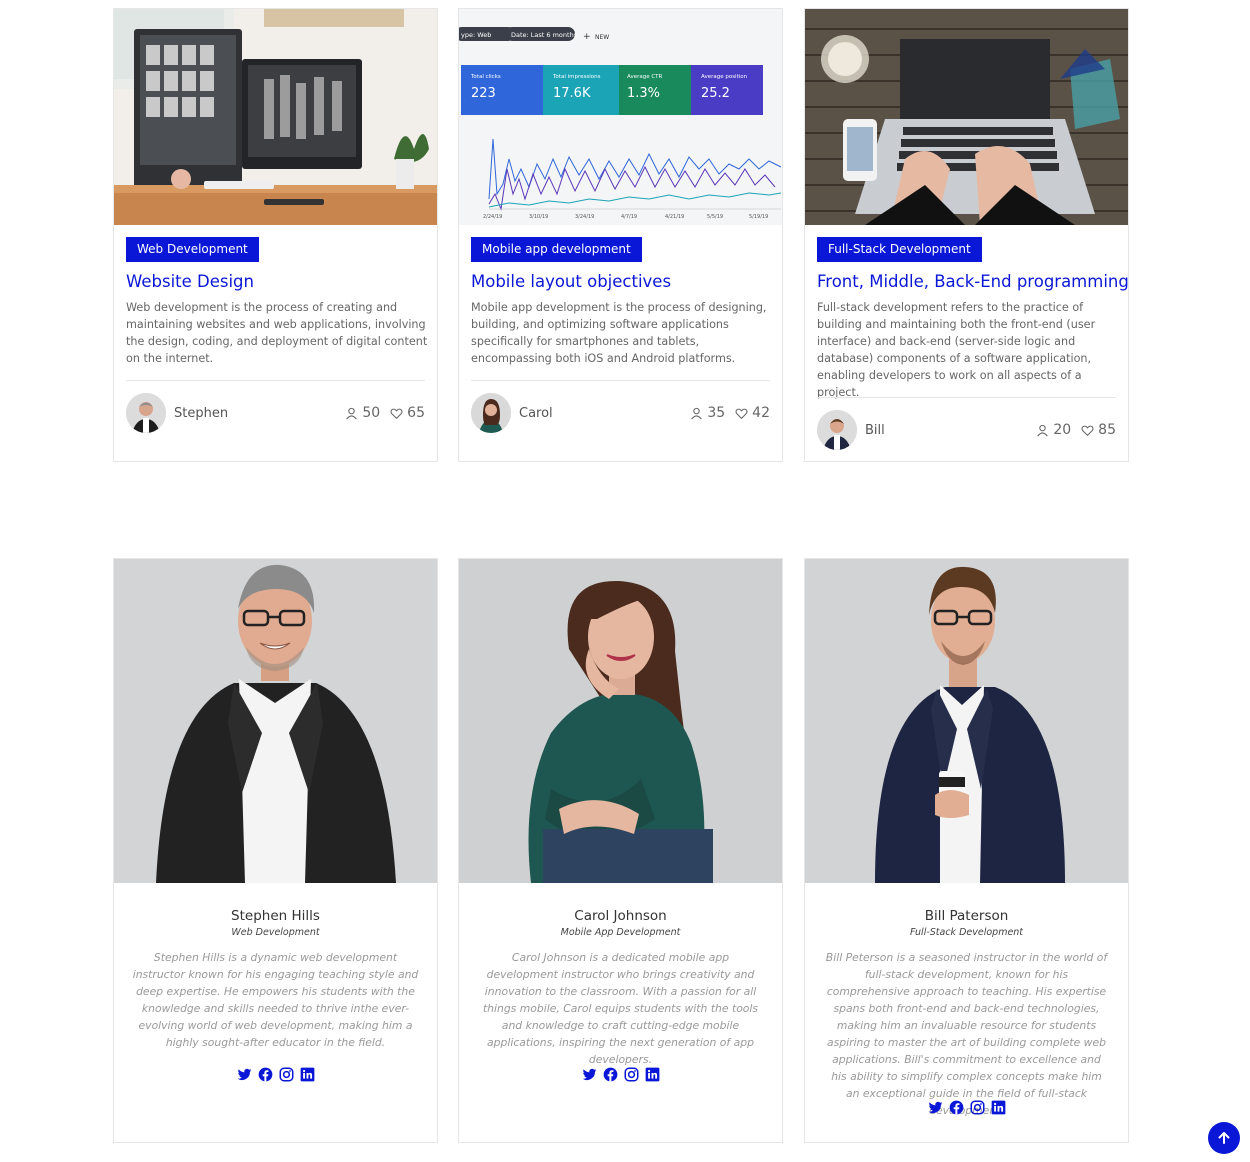  I want to click on back-to-top-button, so click(1224, 1138).